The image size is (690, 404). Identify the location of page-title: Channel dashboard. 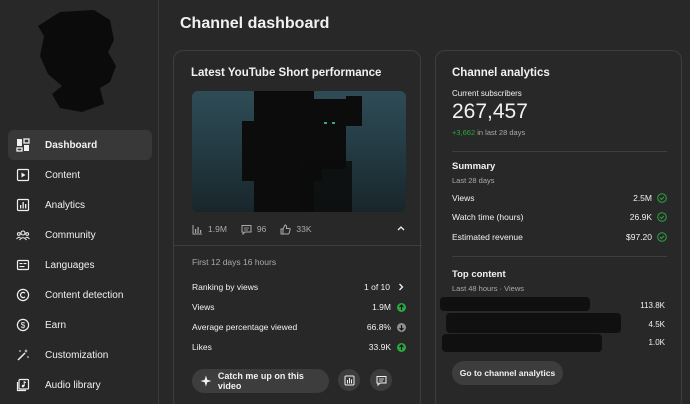
(255, 23).